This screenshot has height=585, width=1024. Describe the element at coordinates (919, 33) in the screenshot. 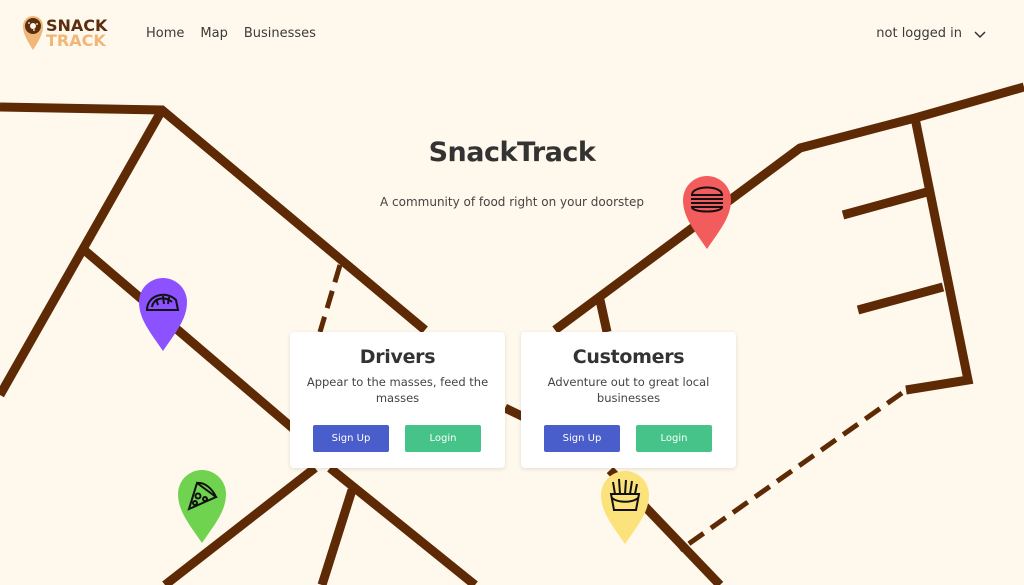

I see `login-status: not logged in` at that location.